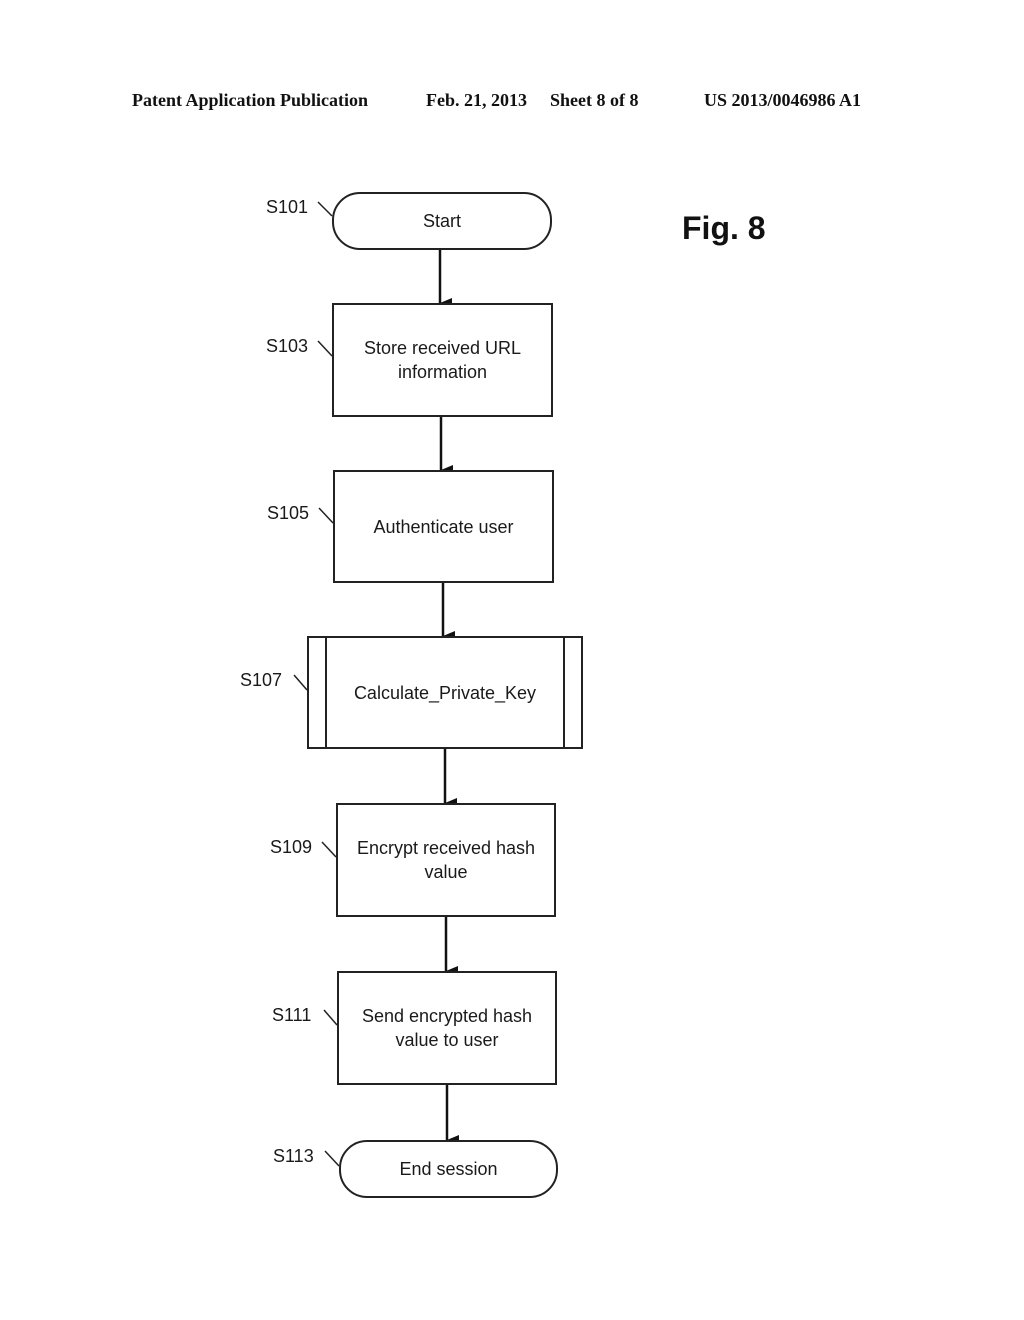 This screenshot has width=1024, height=1320. I want to click on step-text: Calculate_Private_Key, so click(445, 692).